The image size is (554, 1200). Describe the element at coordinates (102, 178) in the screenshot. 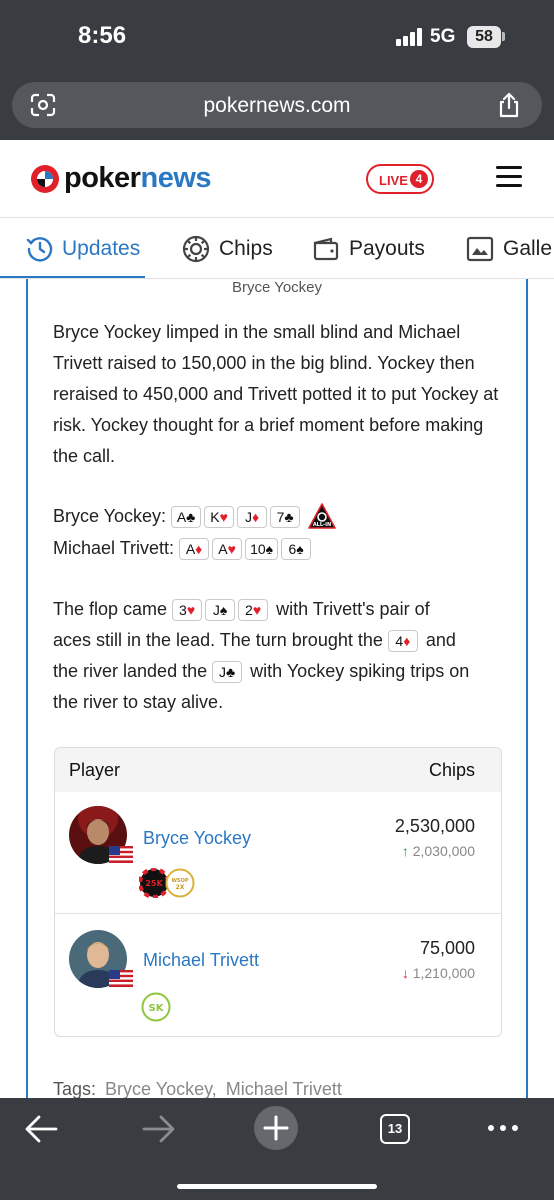

I see `logo-text-poker: poker` at that location.